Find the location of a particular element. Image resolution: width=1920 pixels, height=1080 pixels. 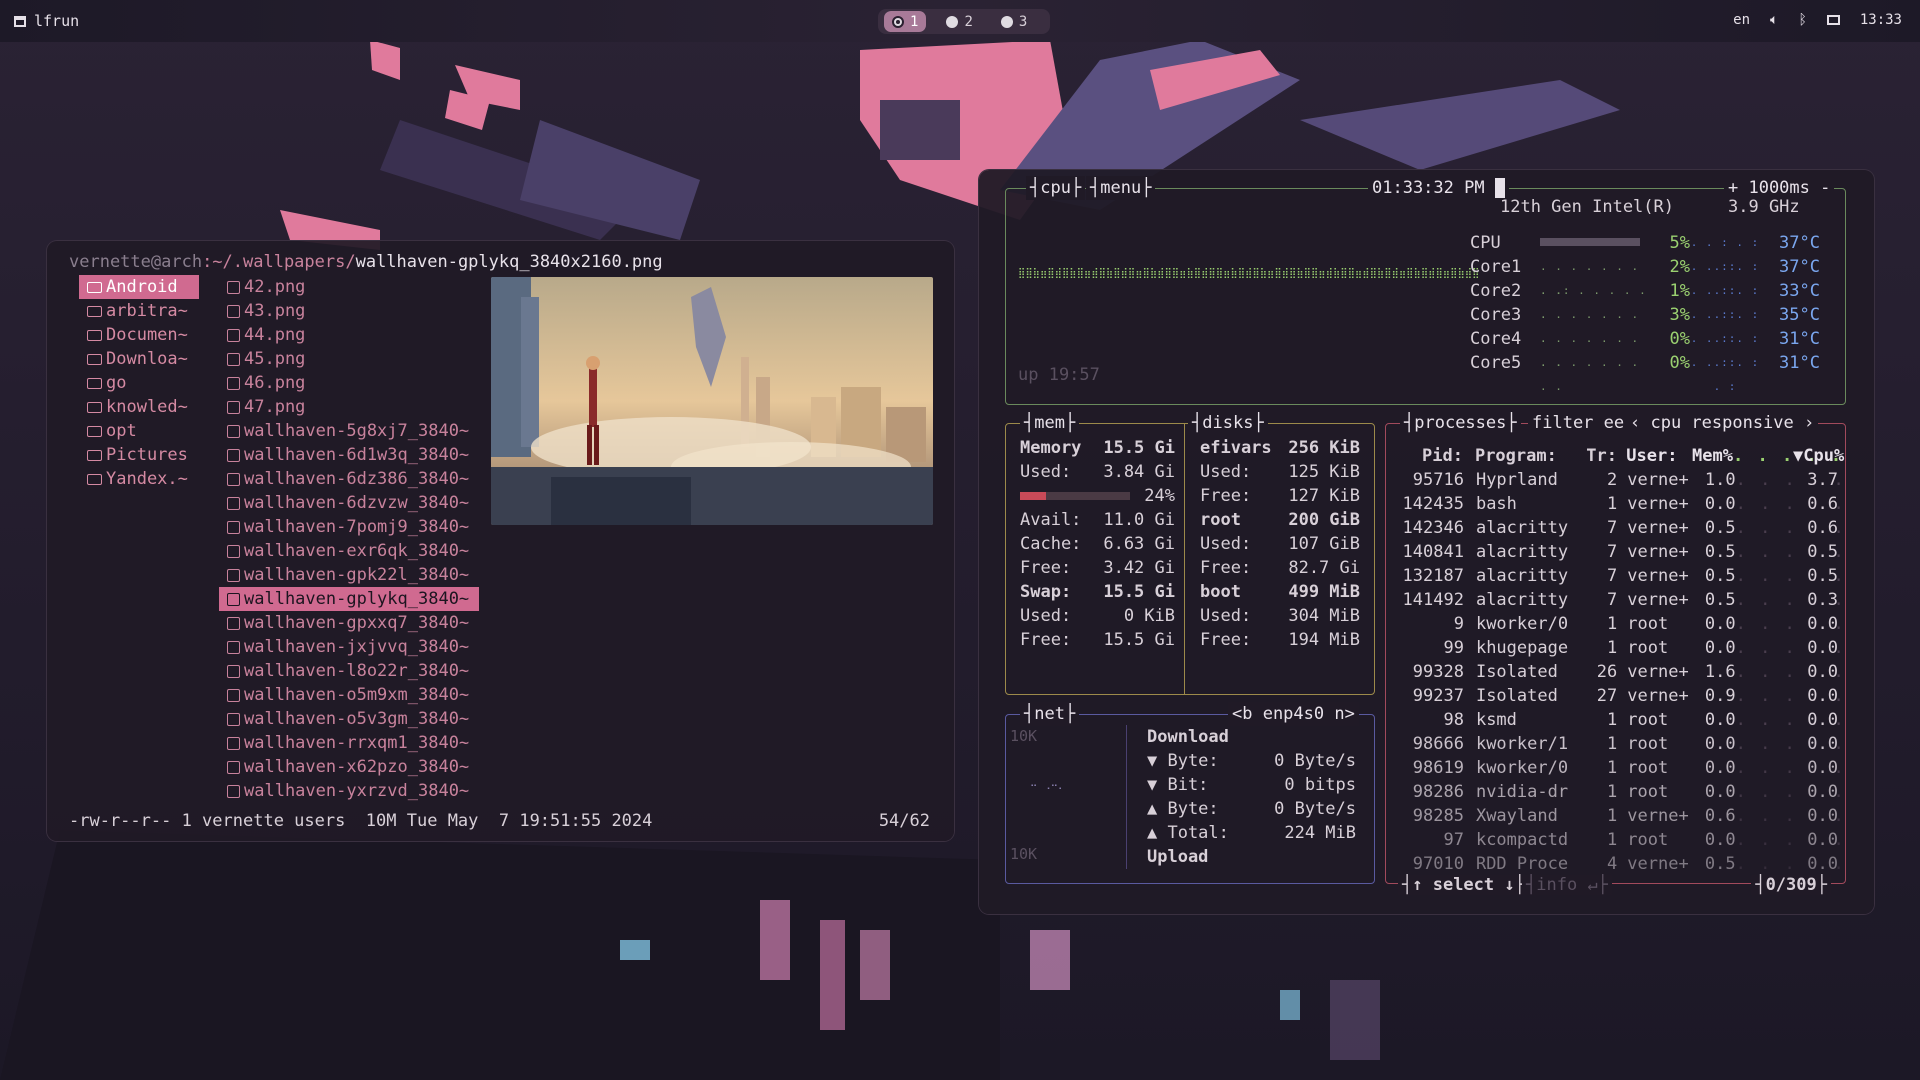

file-item: 45.png is located at coordinates (349, 359).